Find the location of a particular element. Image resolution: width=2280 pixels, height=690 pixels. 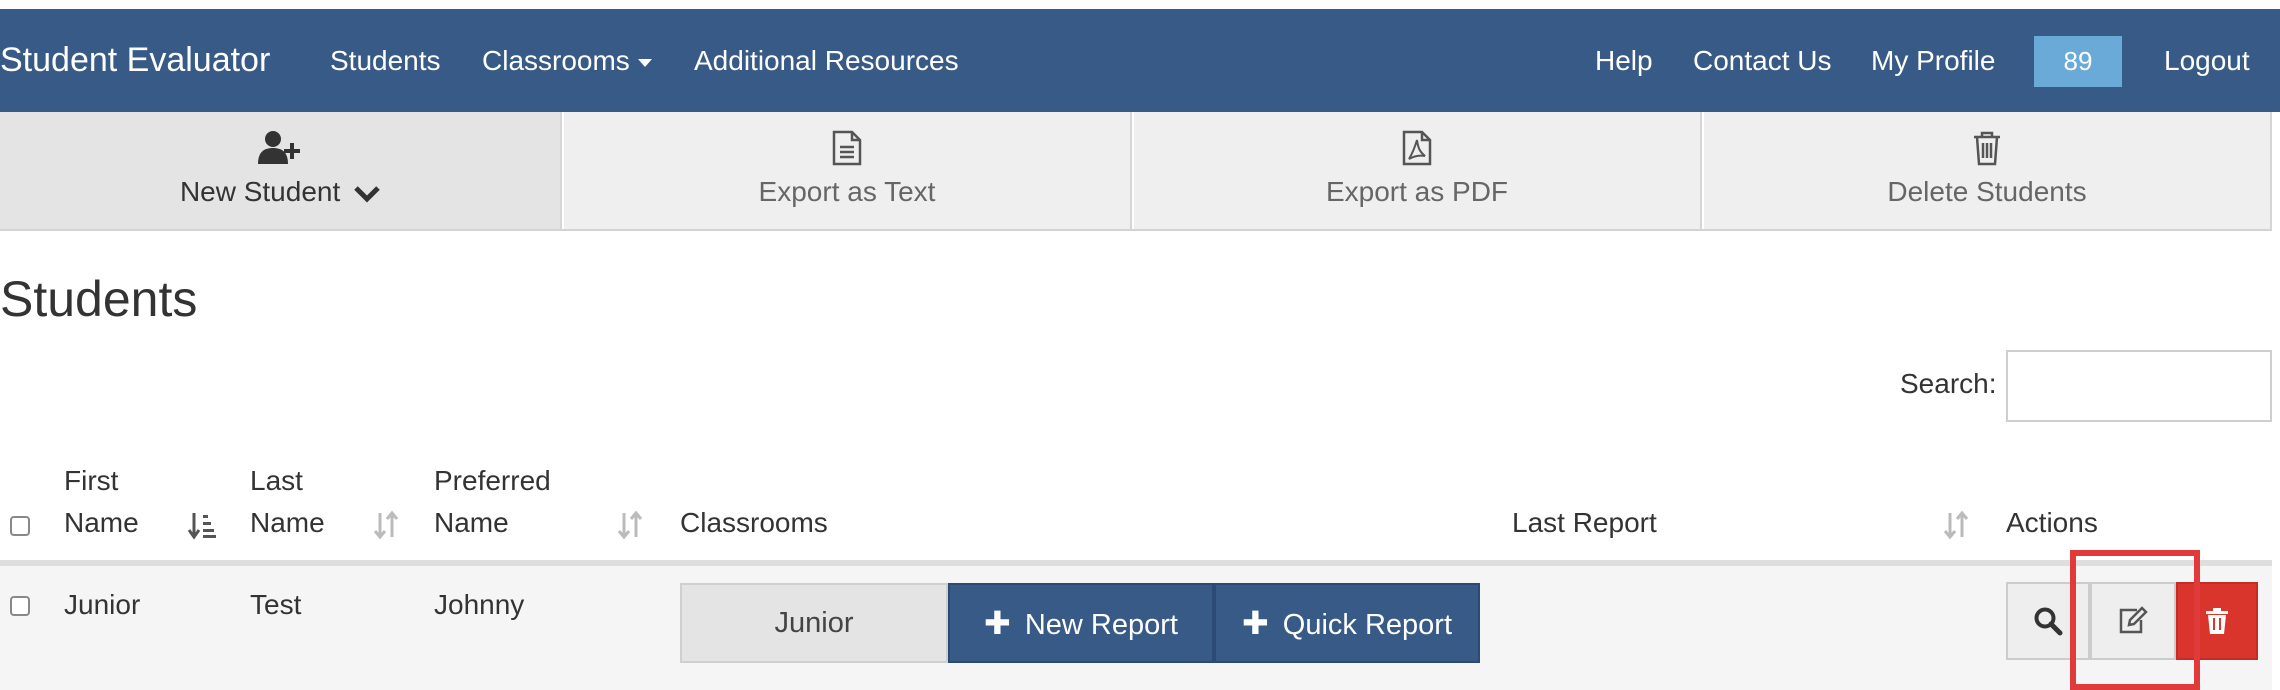

new-report-button: ✚ New Report is located at coordinates (1081, 623).